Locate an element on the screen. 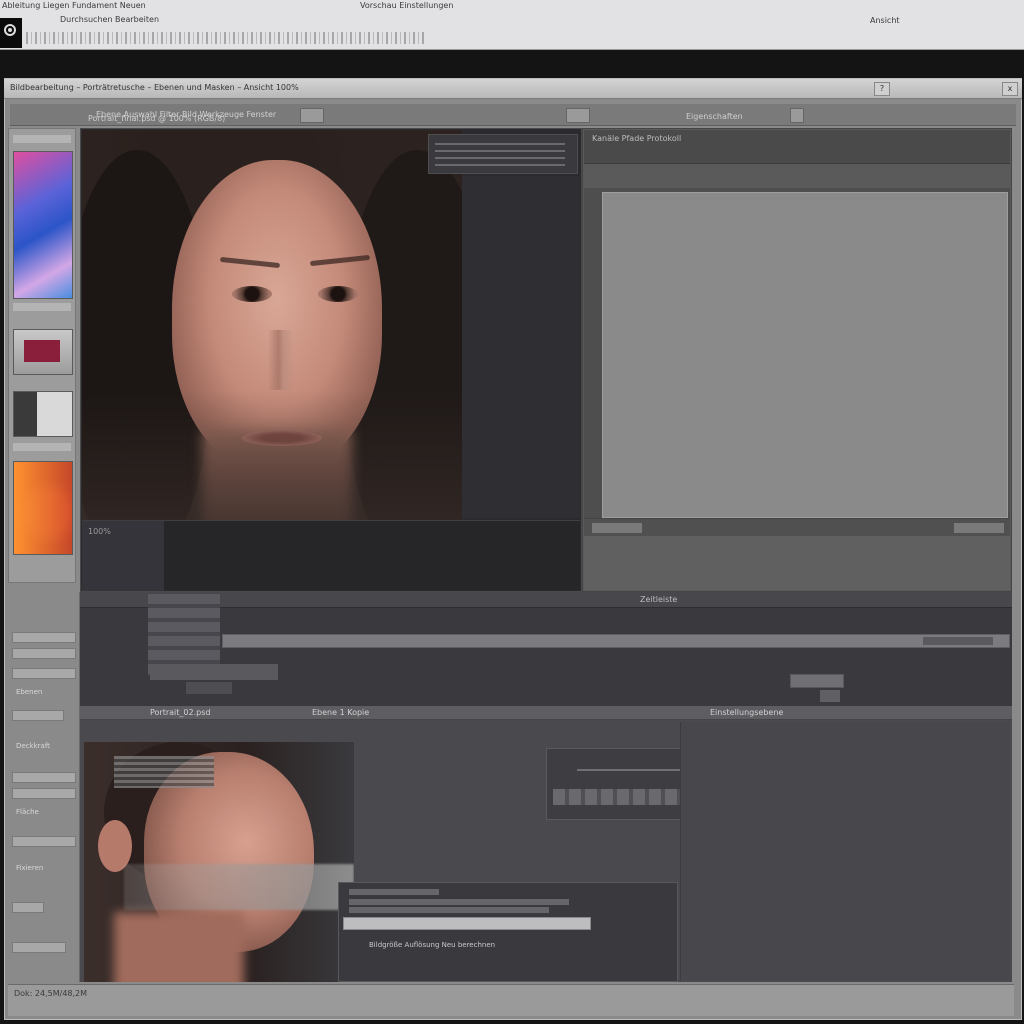 This screenshot has width=1024, height=1024. sidebar-label-lock: Fixieren is located at coordinates (30, 868).